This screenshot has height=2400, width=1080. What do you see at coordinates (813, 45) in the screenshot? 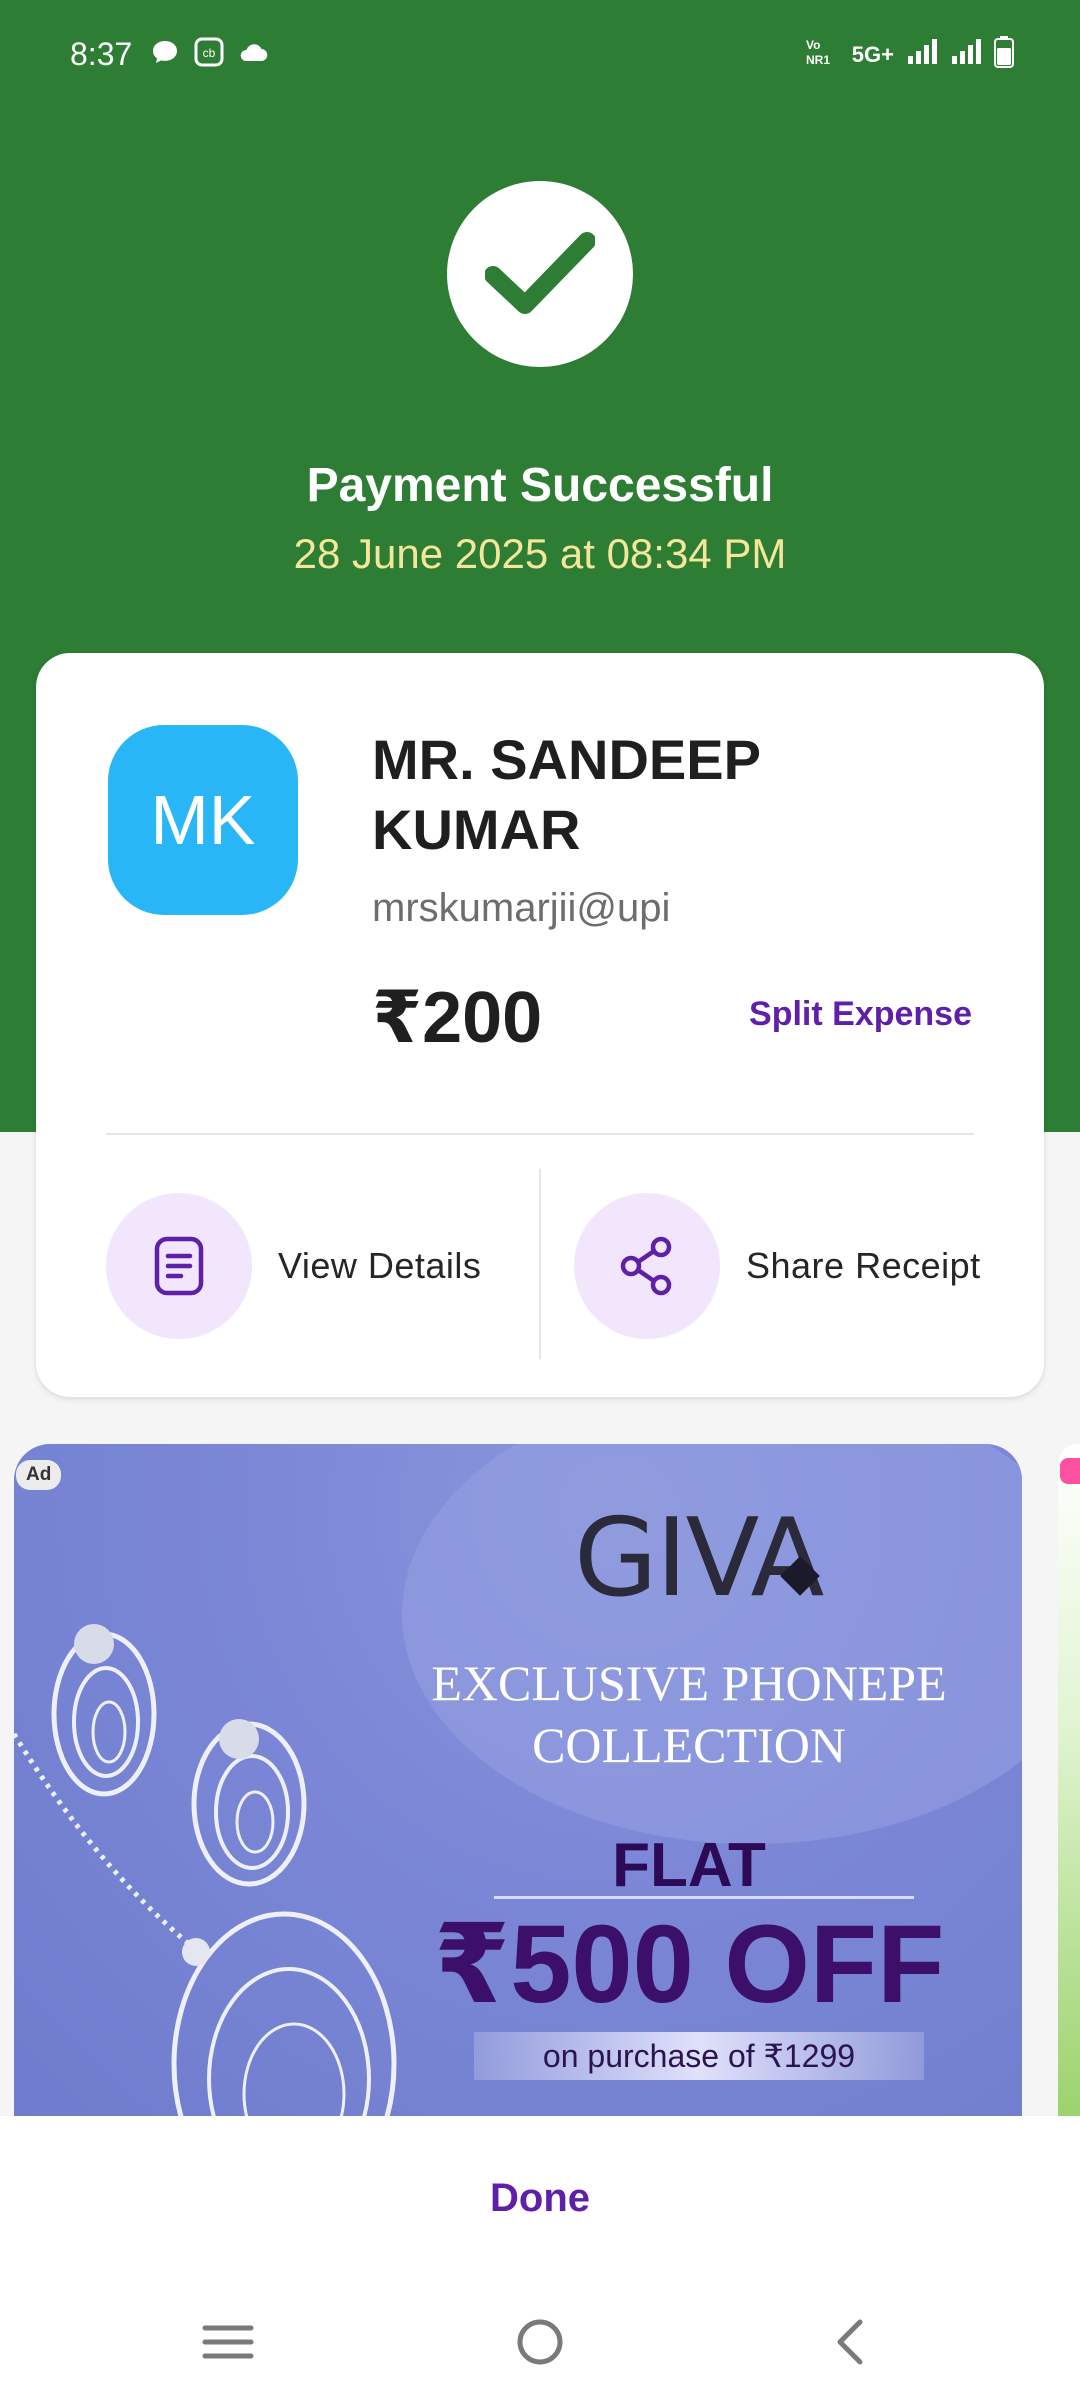
I see `svg-text: Vo` at bounding box center [813, 45].